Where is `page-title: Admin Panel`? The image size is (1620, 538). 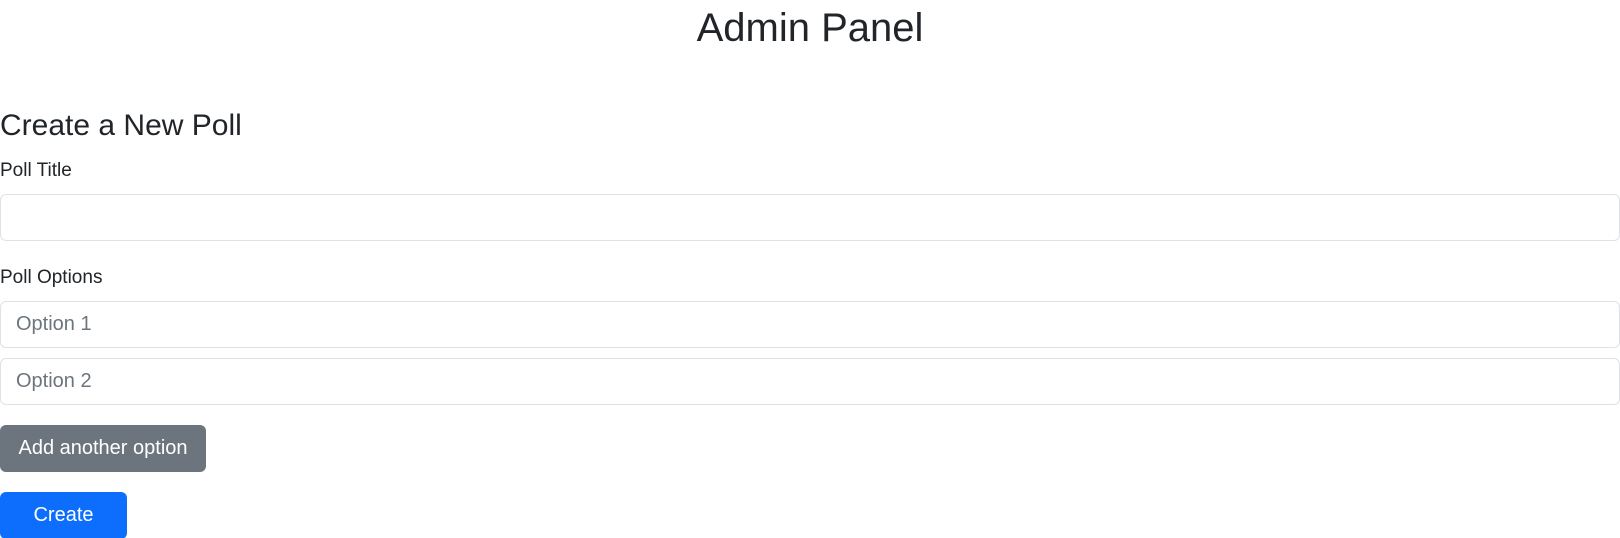 page-title: Admin Panel is located at coordinates (810, 28).